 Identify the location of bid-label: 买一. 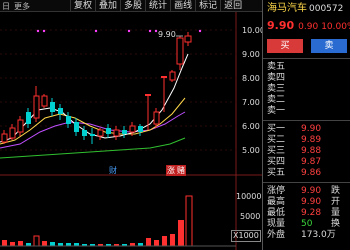
(276, 129).